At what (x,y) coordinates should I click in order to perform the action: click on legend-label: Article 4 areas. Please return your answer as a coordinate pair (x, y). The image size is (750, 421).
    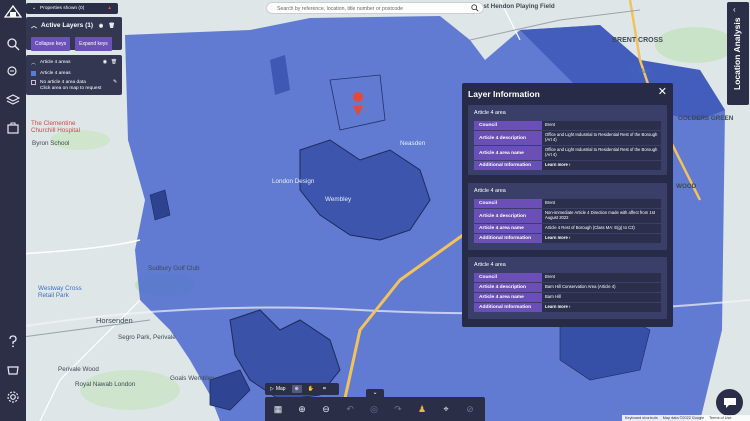
    Looking at the image, I should click on (55, 73).